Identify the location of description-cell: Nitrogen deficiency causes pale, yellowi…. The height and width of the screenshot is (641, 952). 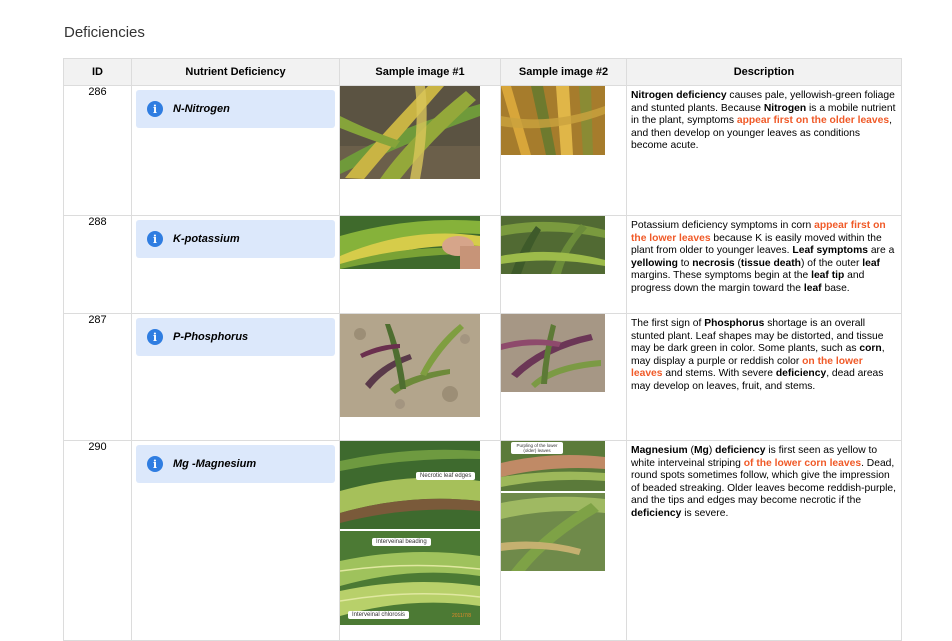
(764, 150).